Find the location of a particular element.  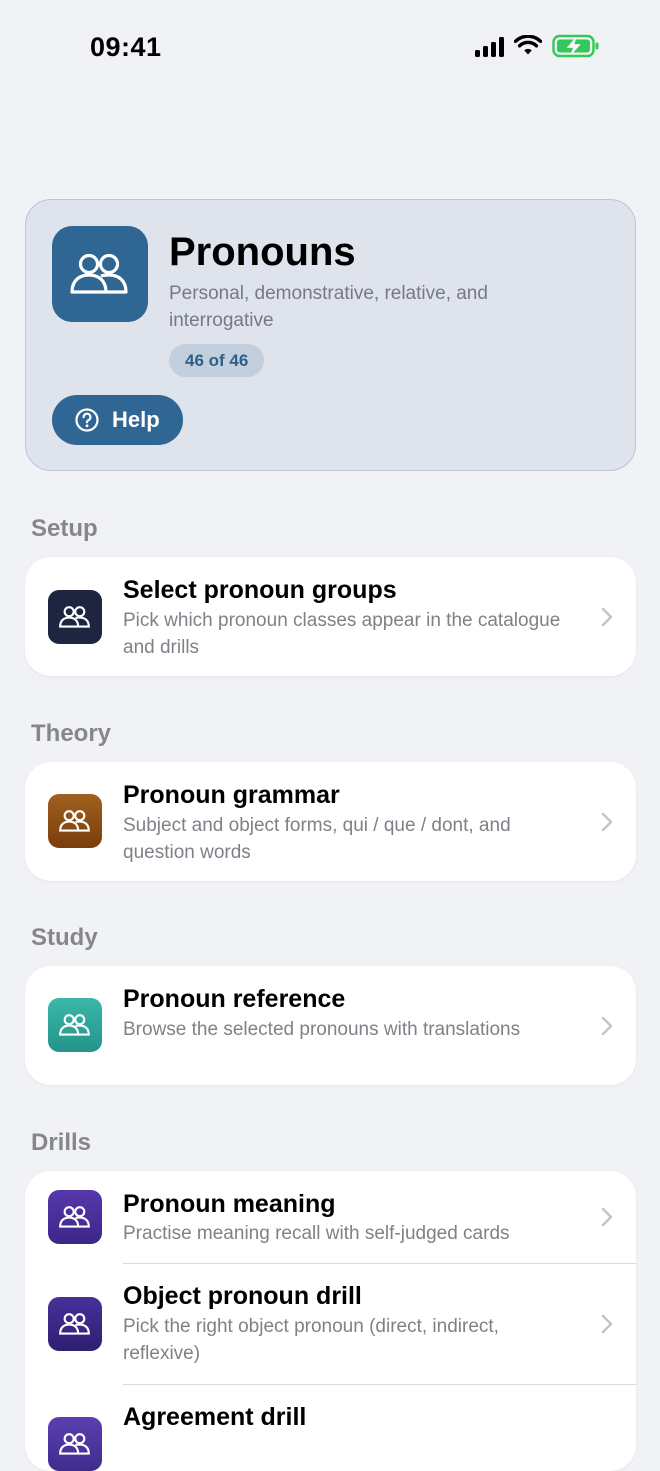

cellular-signal-icon is located at coordinates (489, 46).